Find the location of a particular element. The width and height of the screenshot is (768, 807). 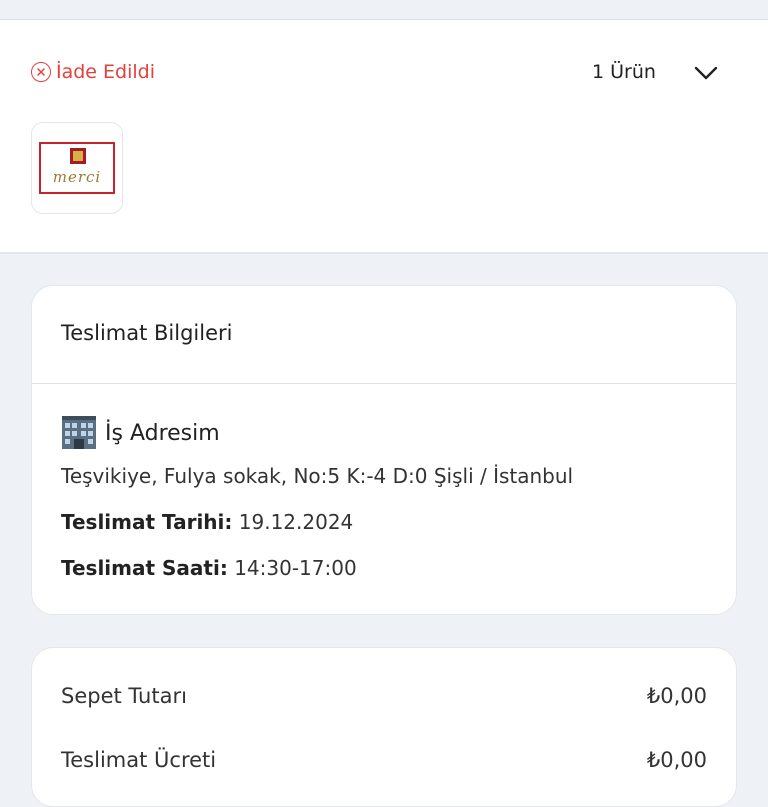

delivery-time-value: 14:30-17:00 is located at coordinates (295, 568).